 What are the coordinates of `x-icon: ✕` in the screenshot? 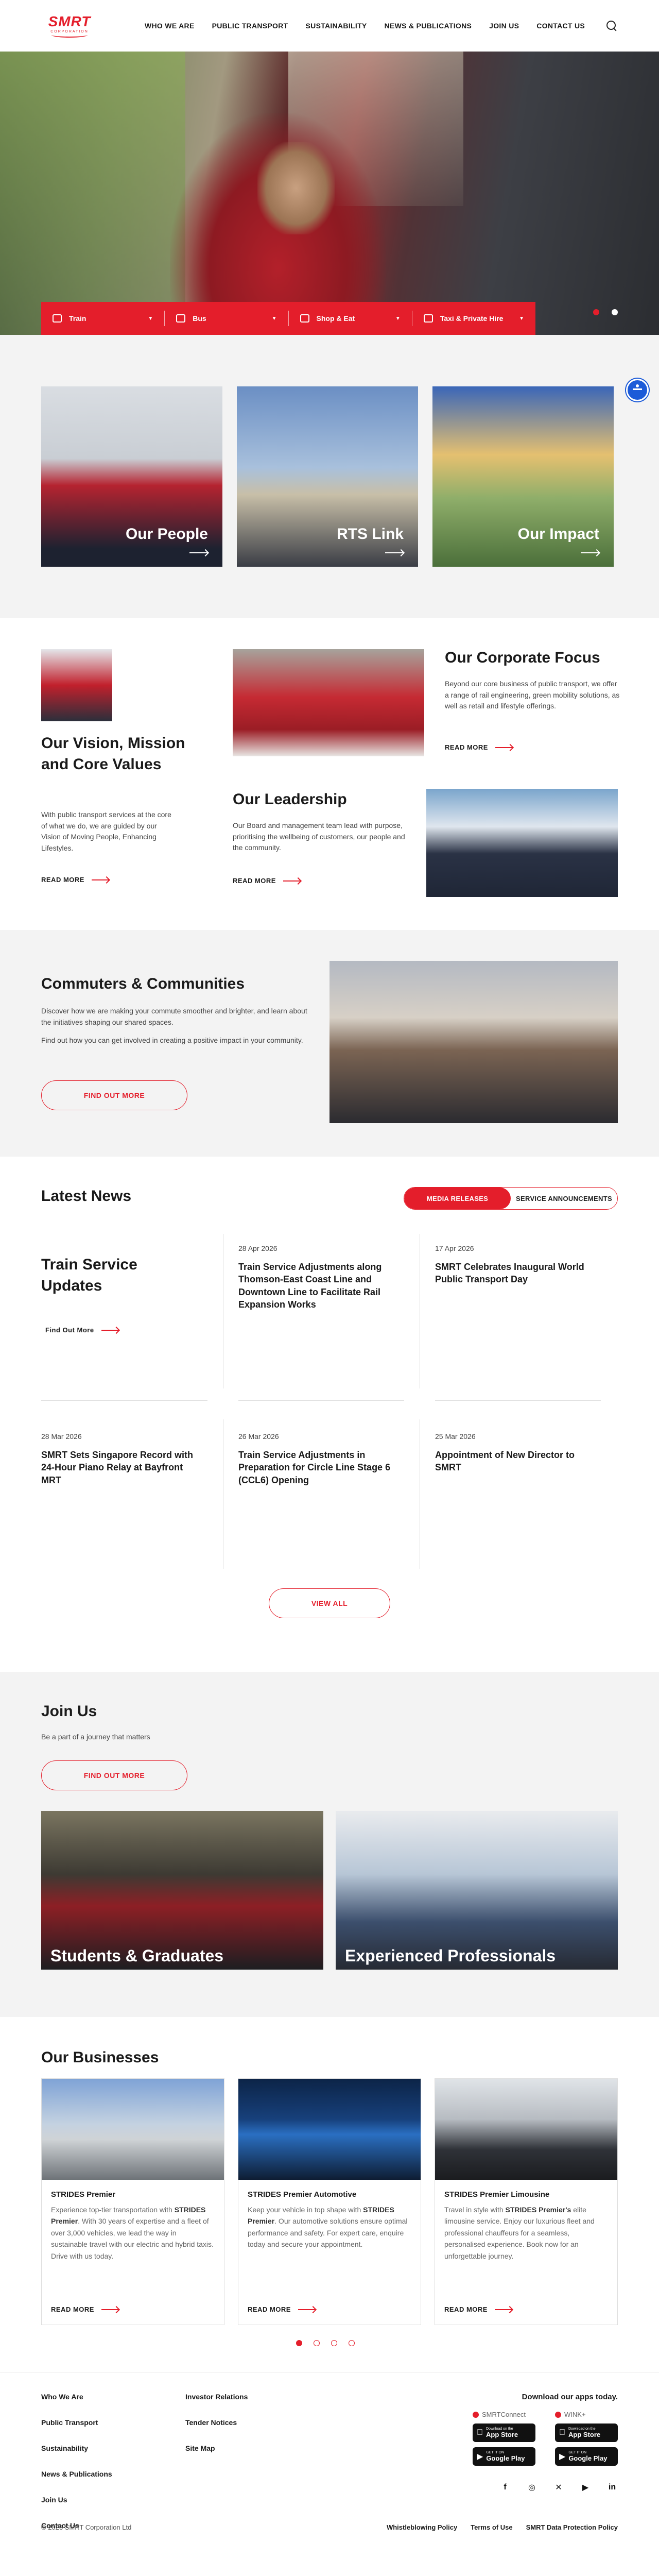 It's located at (559, 2488).